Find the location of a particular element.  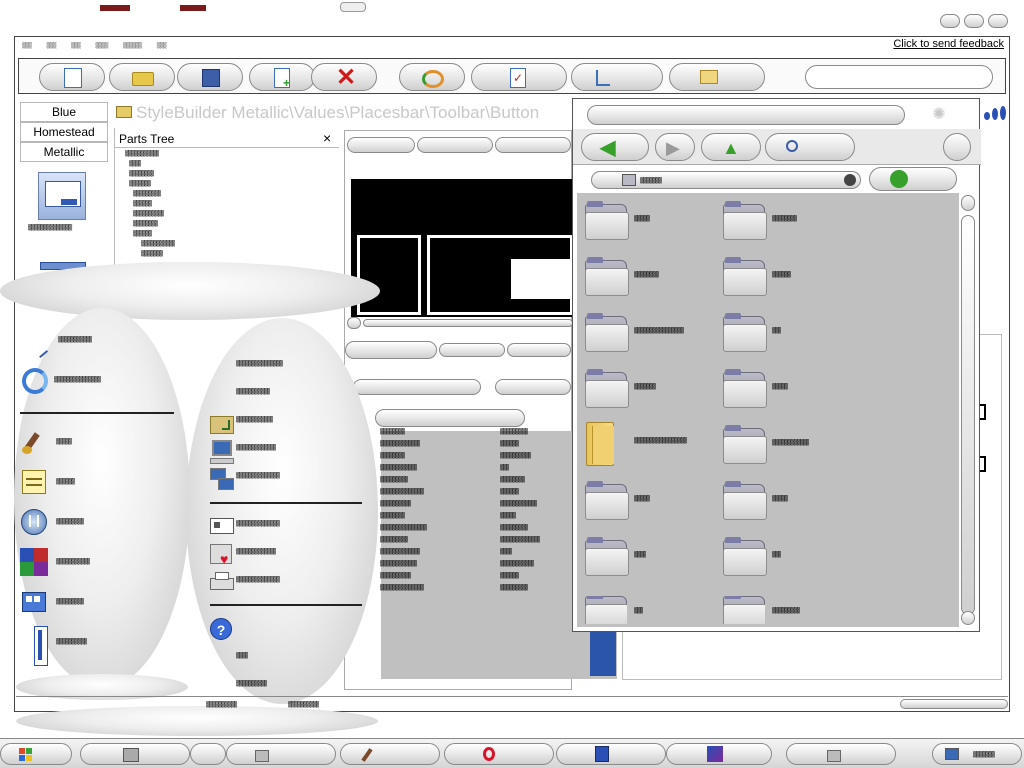

view-toggle-button is located at coordinates (957, 147).